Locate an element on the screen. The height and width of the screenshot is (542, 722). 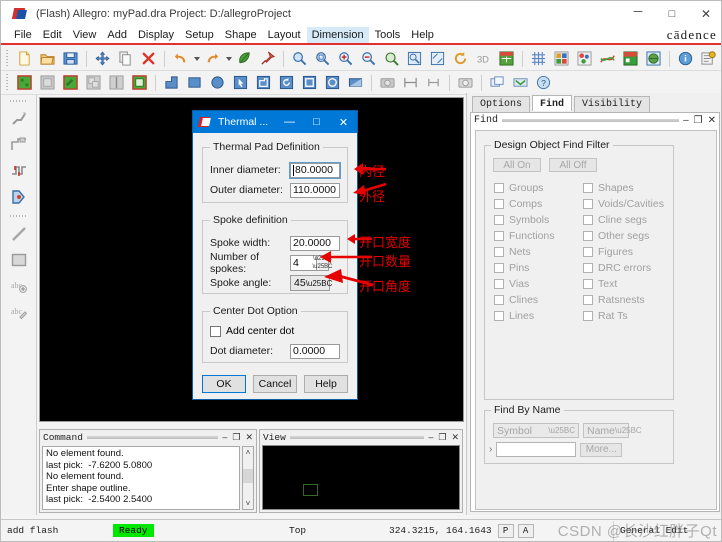
checkbox-rat-ts is located at coordinates (588, 316).